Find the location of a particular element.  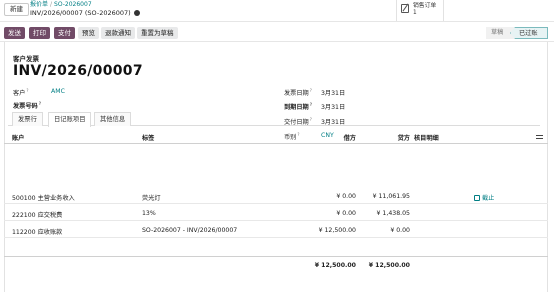

row-matching: 截止 is located at coordinates (484, 197).